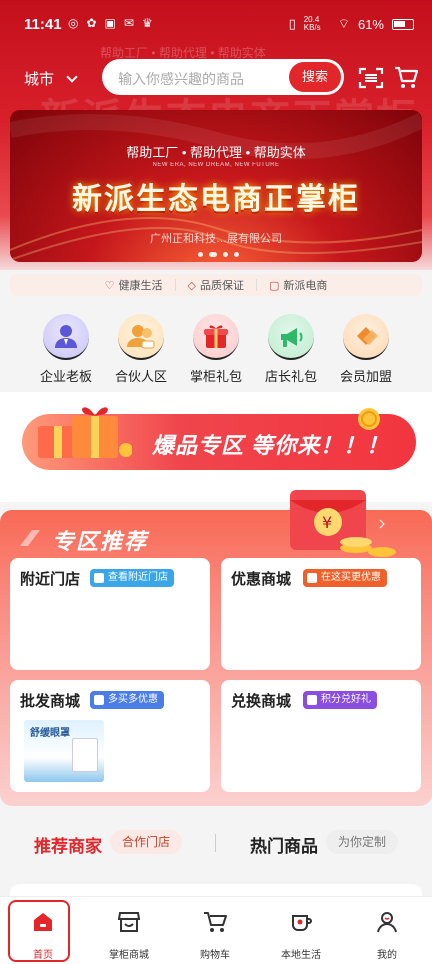 The height and width of the screenshot is (964, 432). I want to click on search-box: 输入你感兴趣的商品 搜索, so click(223, 77).